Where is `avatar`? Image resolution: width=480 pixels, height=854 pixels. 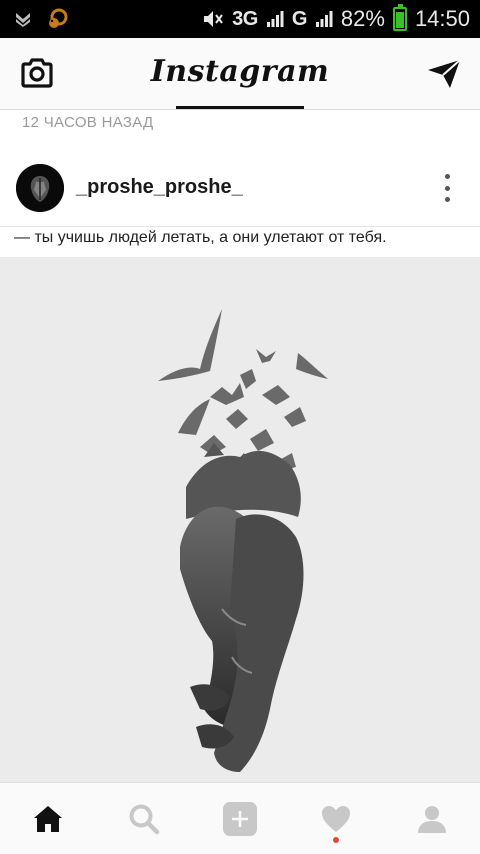 avatar is located at coordinates (40, 188).